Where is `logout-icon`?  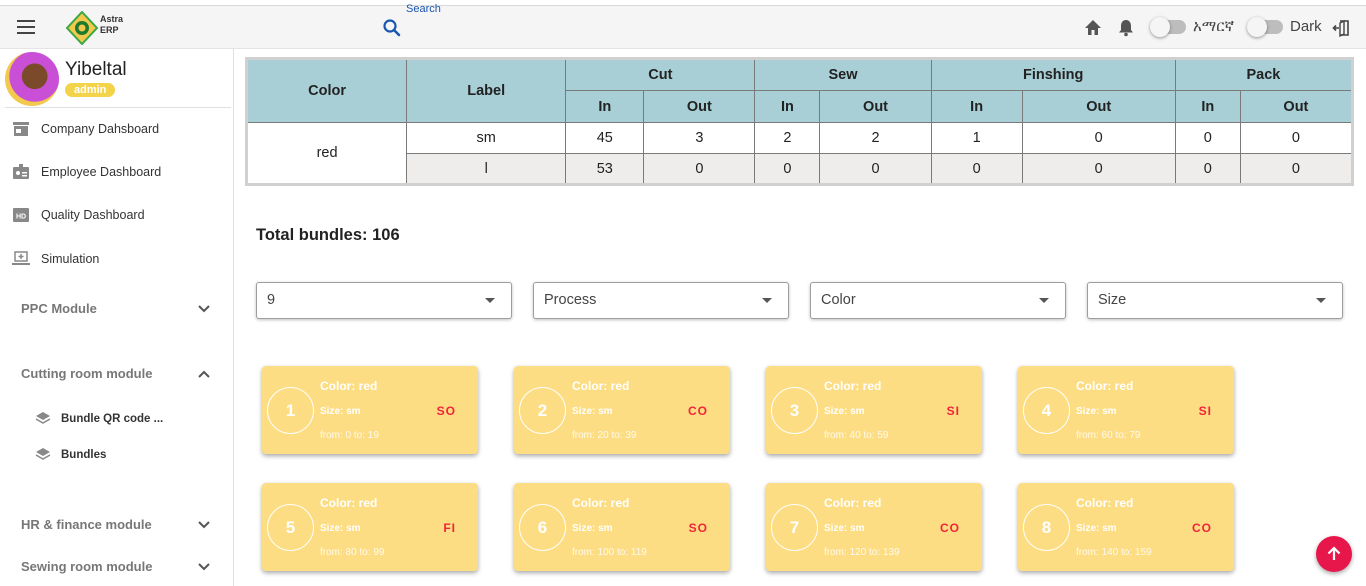
logout-icon is located at coordinates (1342, 28).